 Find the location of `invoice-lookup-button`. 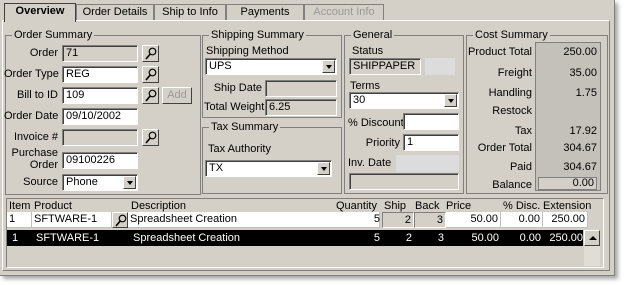

invoice-lookup-button is located at coordinates (150, 137).